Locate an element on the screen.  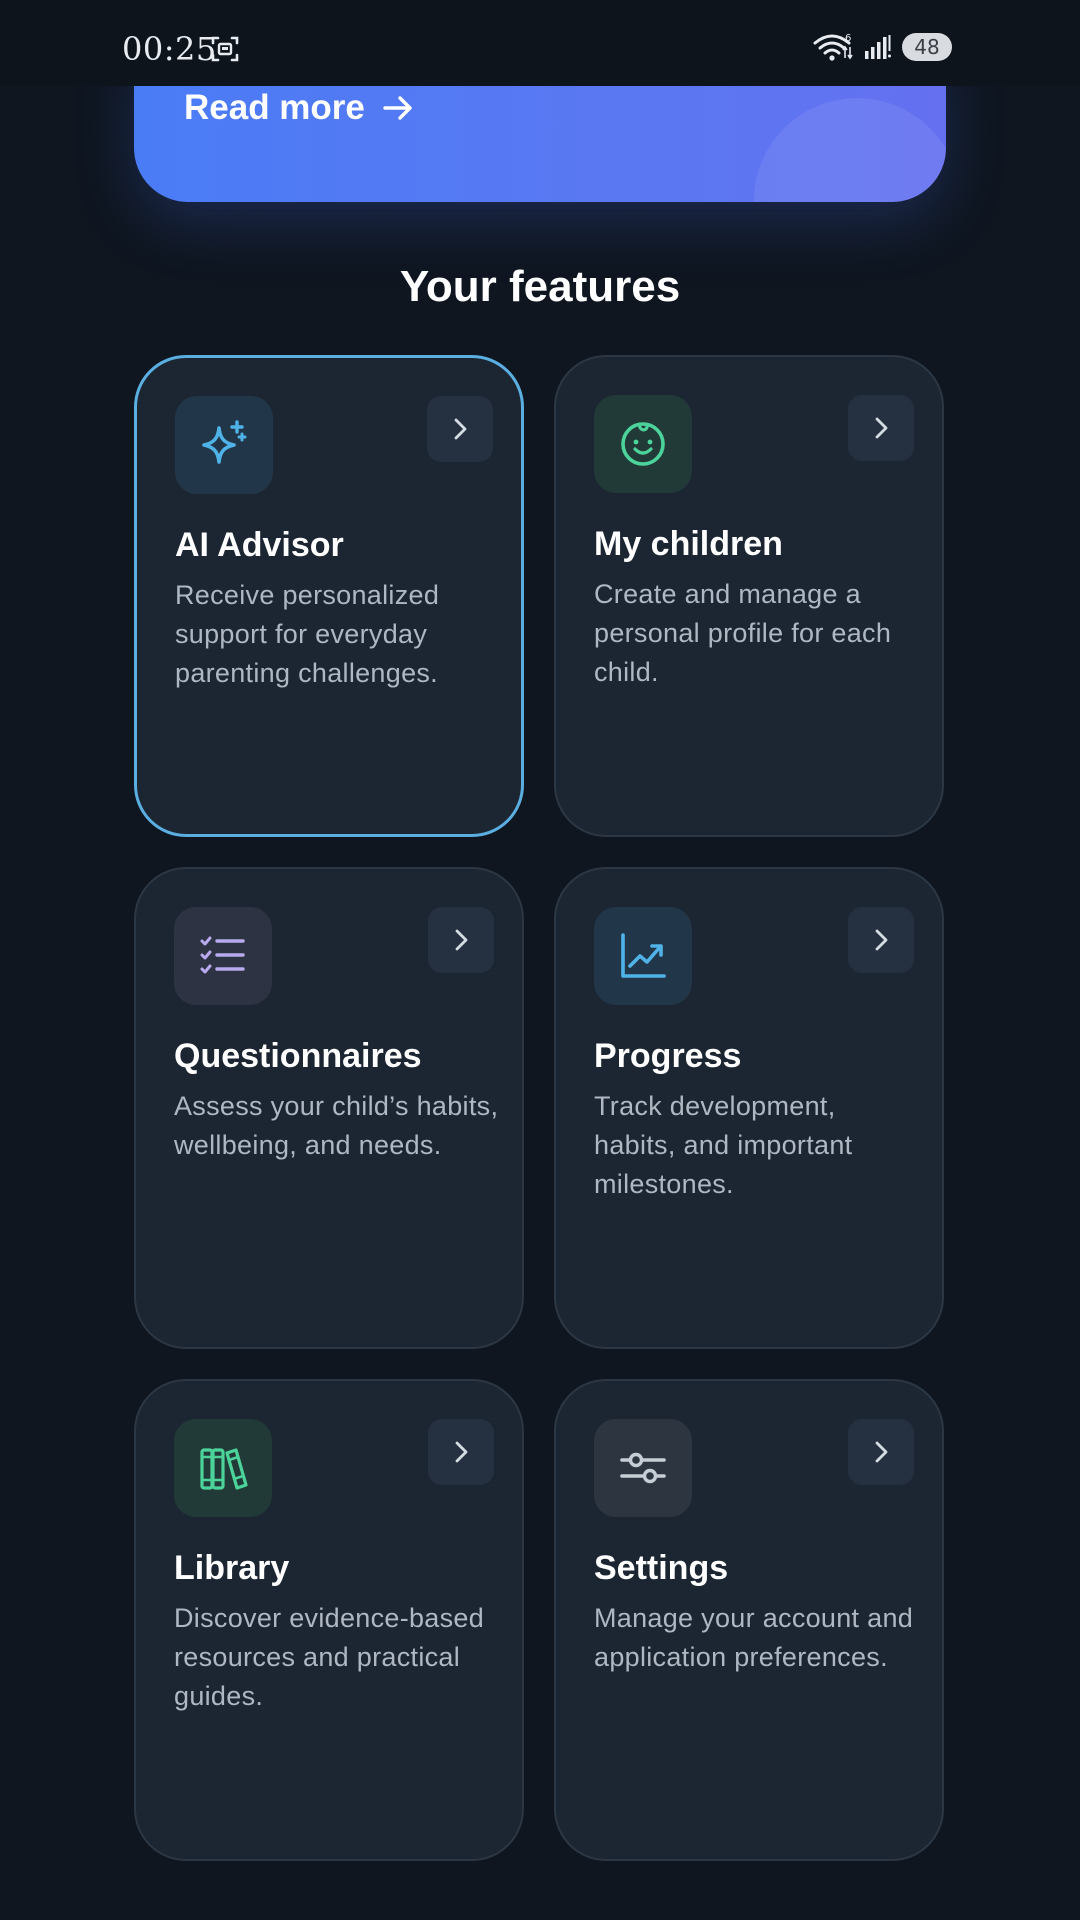
svg-text: 6 is located at coordinates (848, 38).